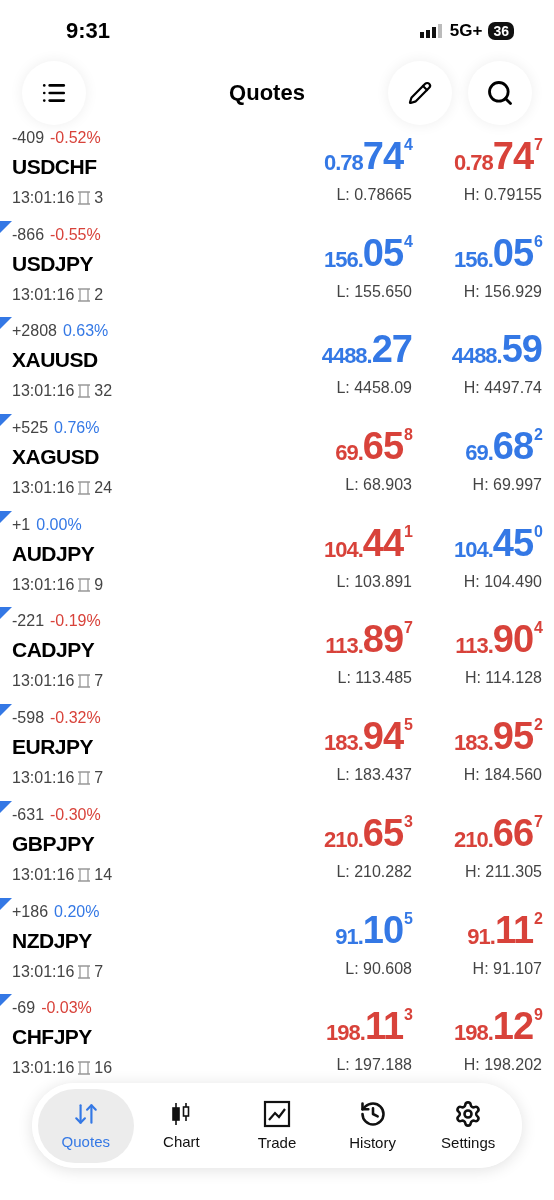 The width and height of the screenshot is (554, 1200). What do you see at coordinates (28, 621) in the screenshot?
I see `change-points: -221` at bounding box center [28, 621].